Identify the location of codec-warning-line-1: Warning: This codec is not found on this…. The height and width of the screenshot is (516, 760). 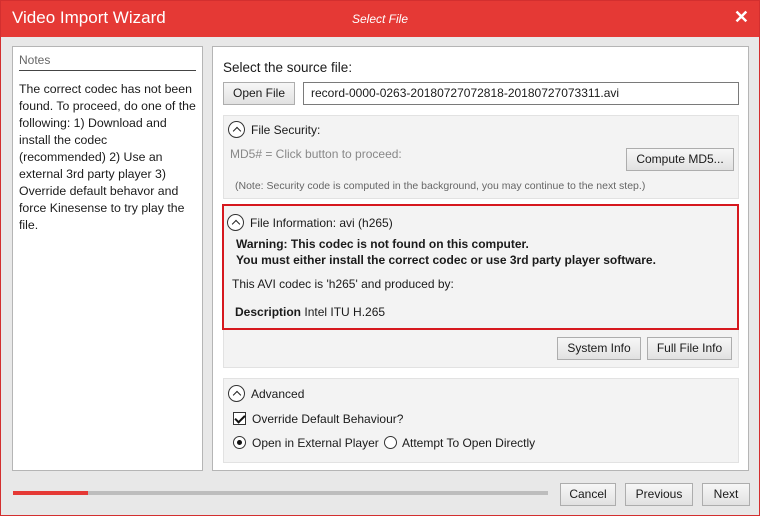
(382, 244).